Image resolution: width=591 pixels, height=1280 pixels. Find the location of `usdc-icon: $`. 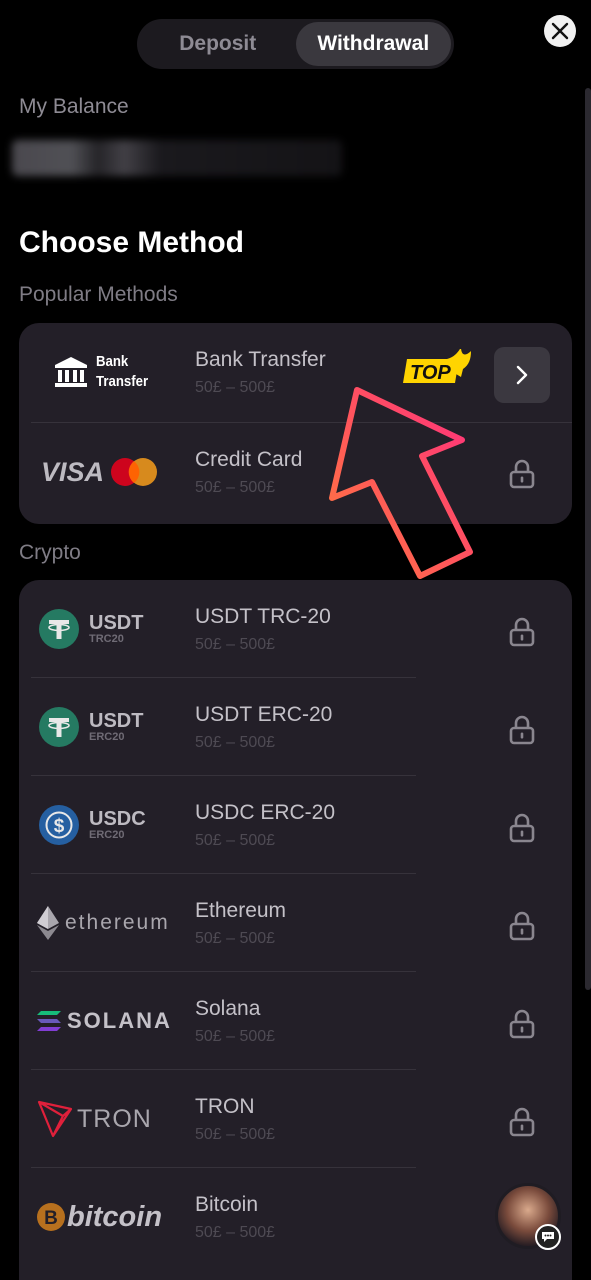

usdc-icon: $ is located at coordinates (59, 825).